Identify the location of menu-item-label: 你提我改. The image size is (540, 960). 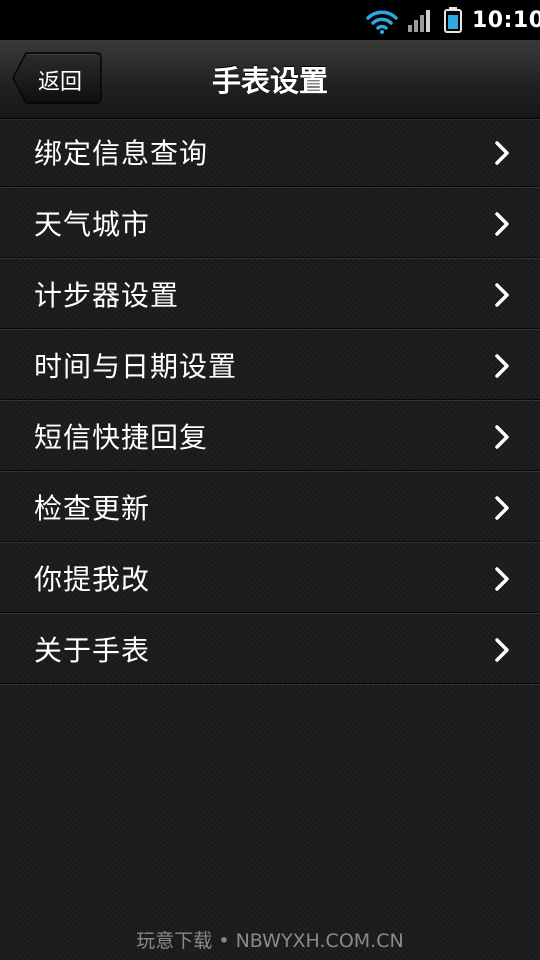
(92, 579).